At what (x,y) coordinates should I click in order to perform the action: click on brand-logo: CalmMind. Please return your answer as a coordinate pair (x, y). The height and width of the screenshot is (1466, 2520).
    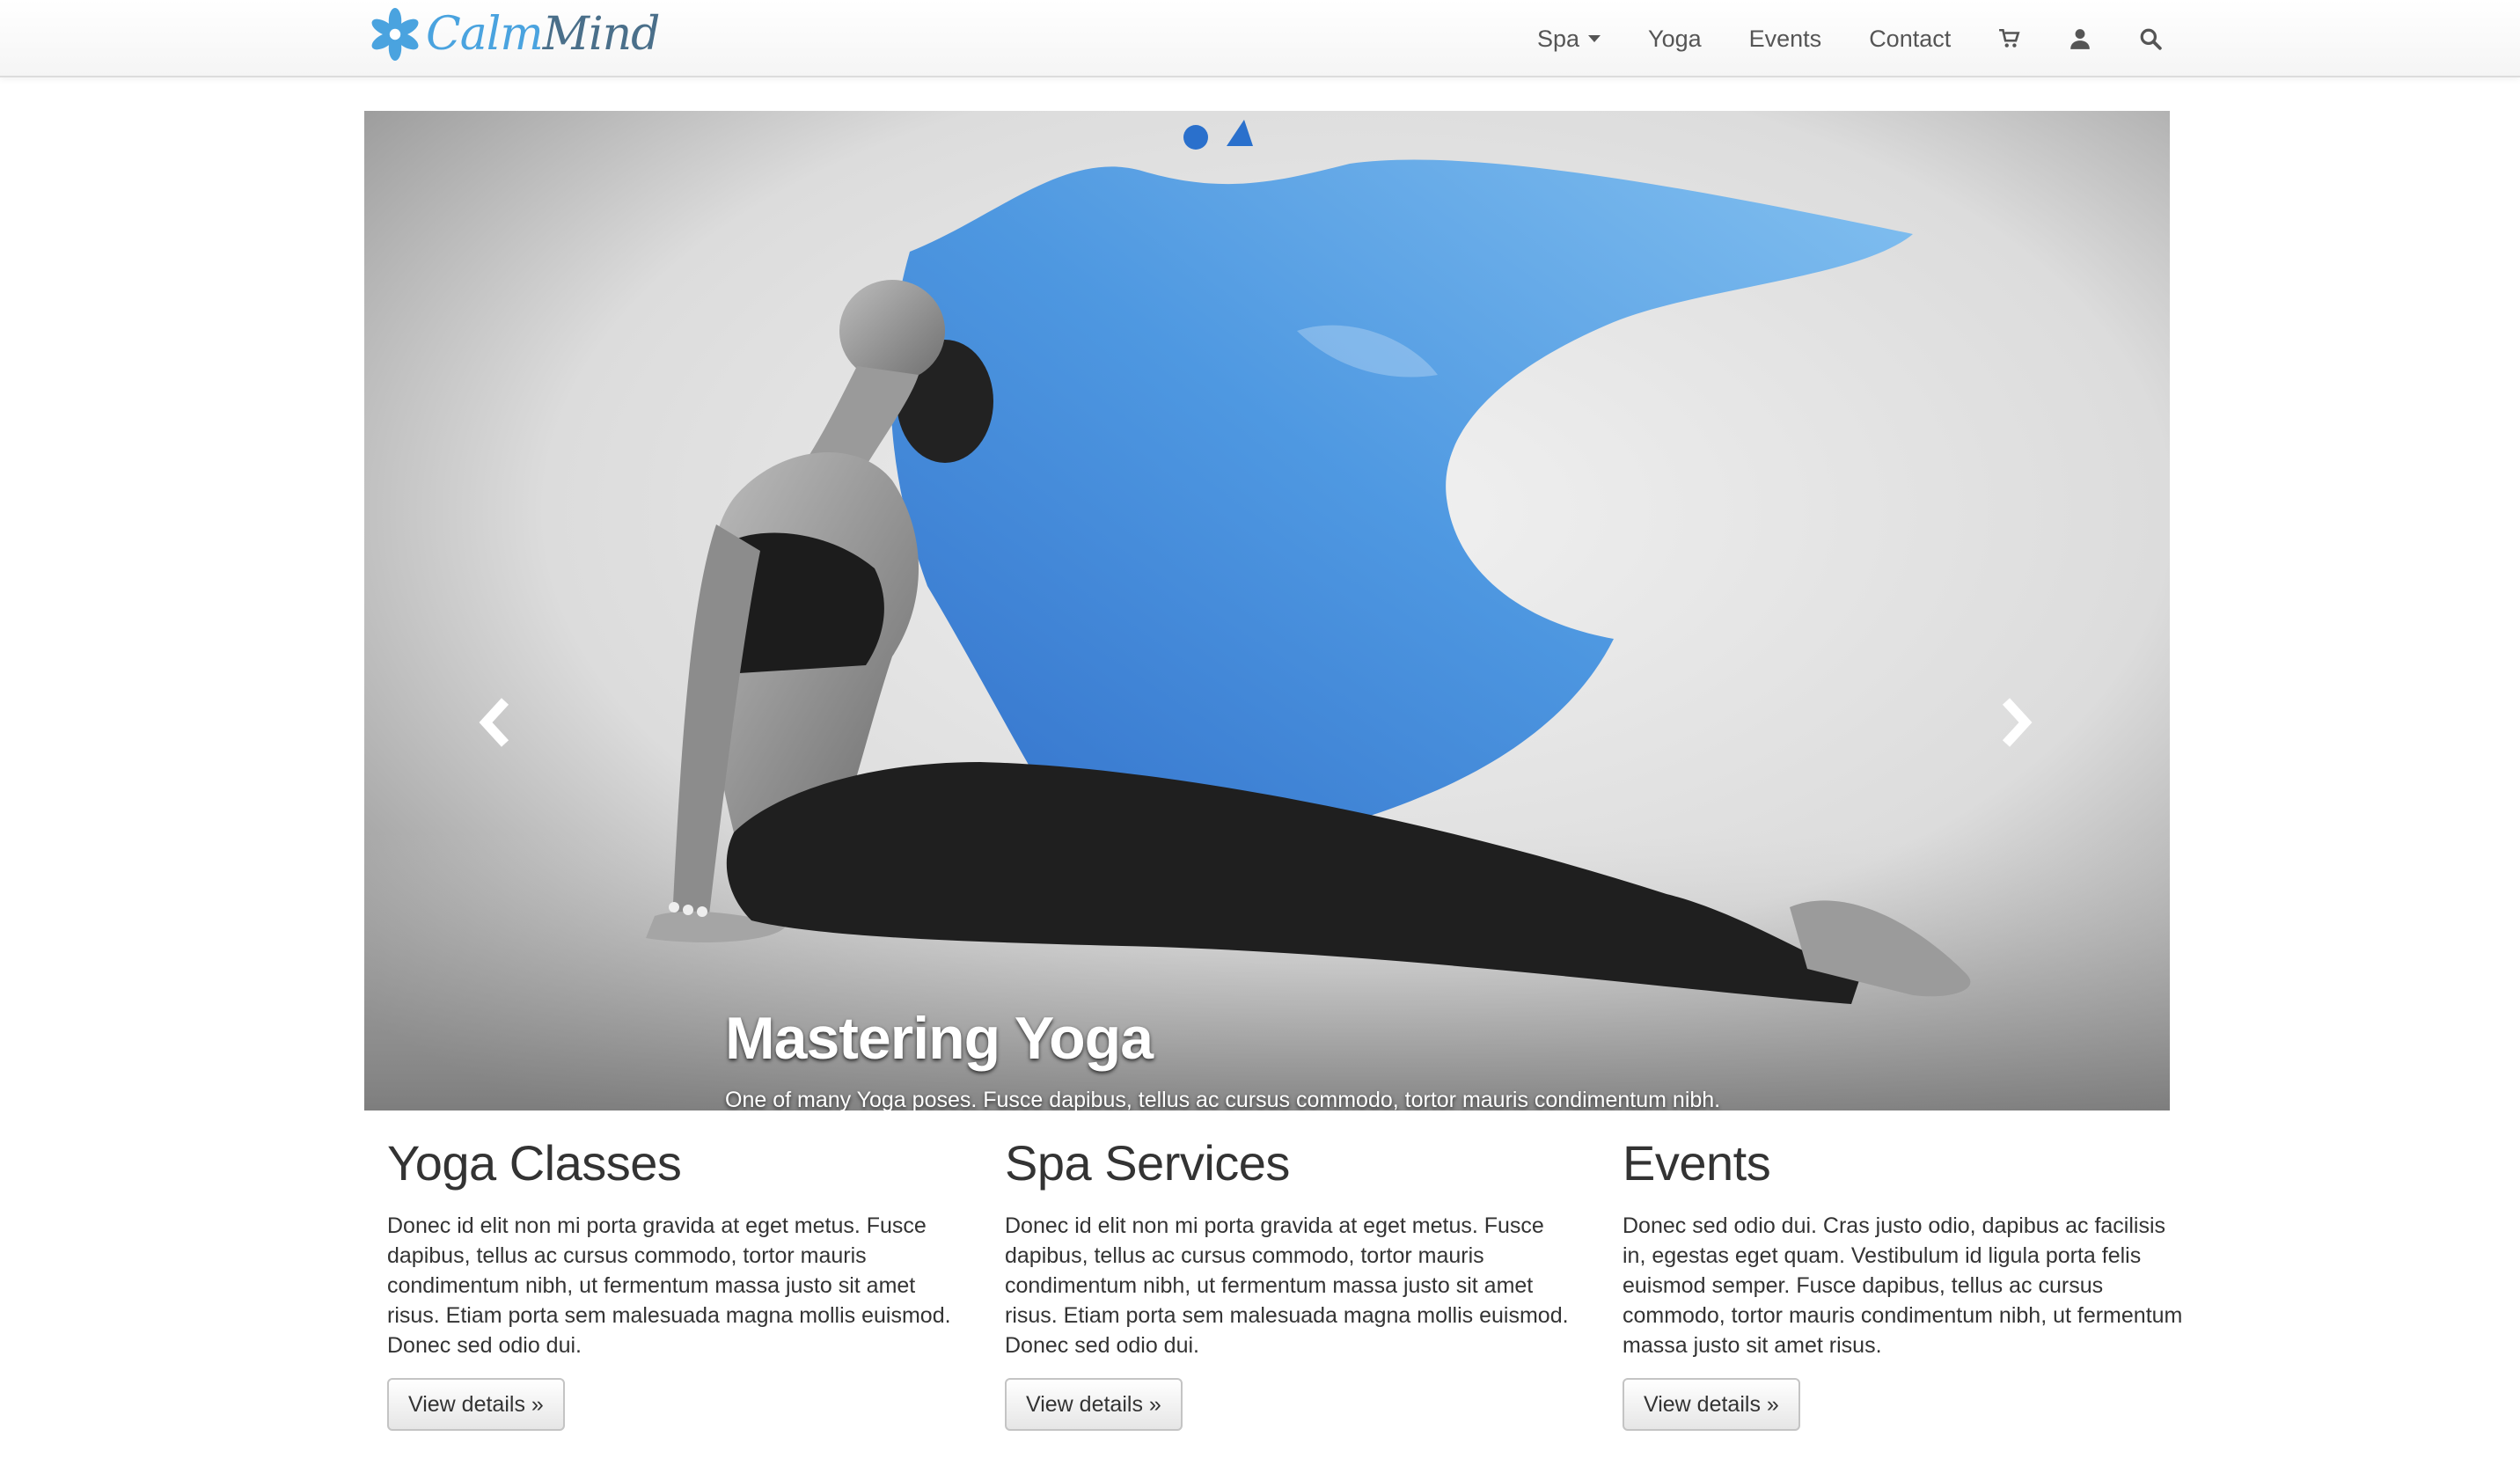
    Looking at the image, I should click on (514, 34).